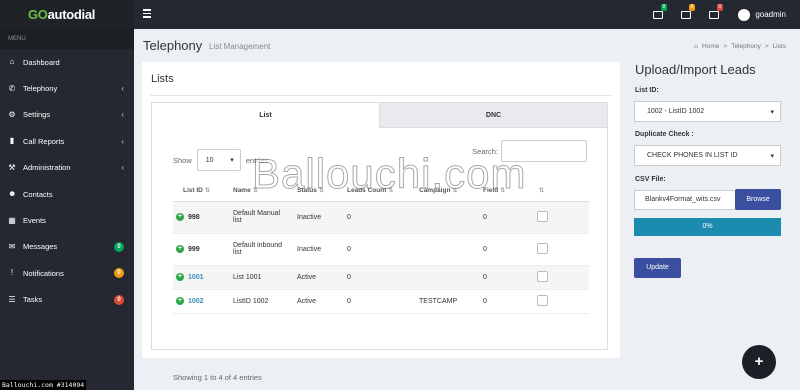 The image size is (800, 390). I want to click on tab-list: List, so click(265, 115).